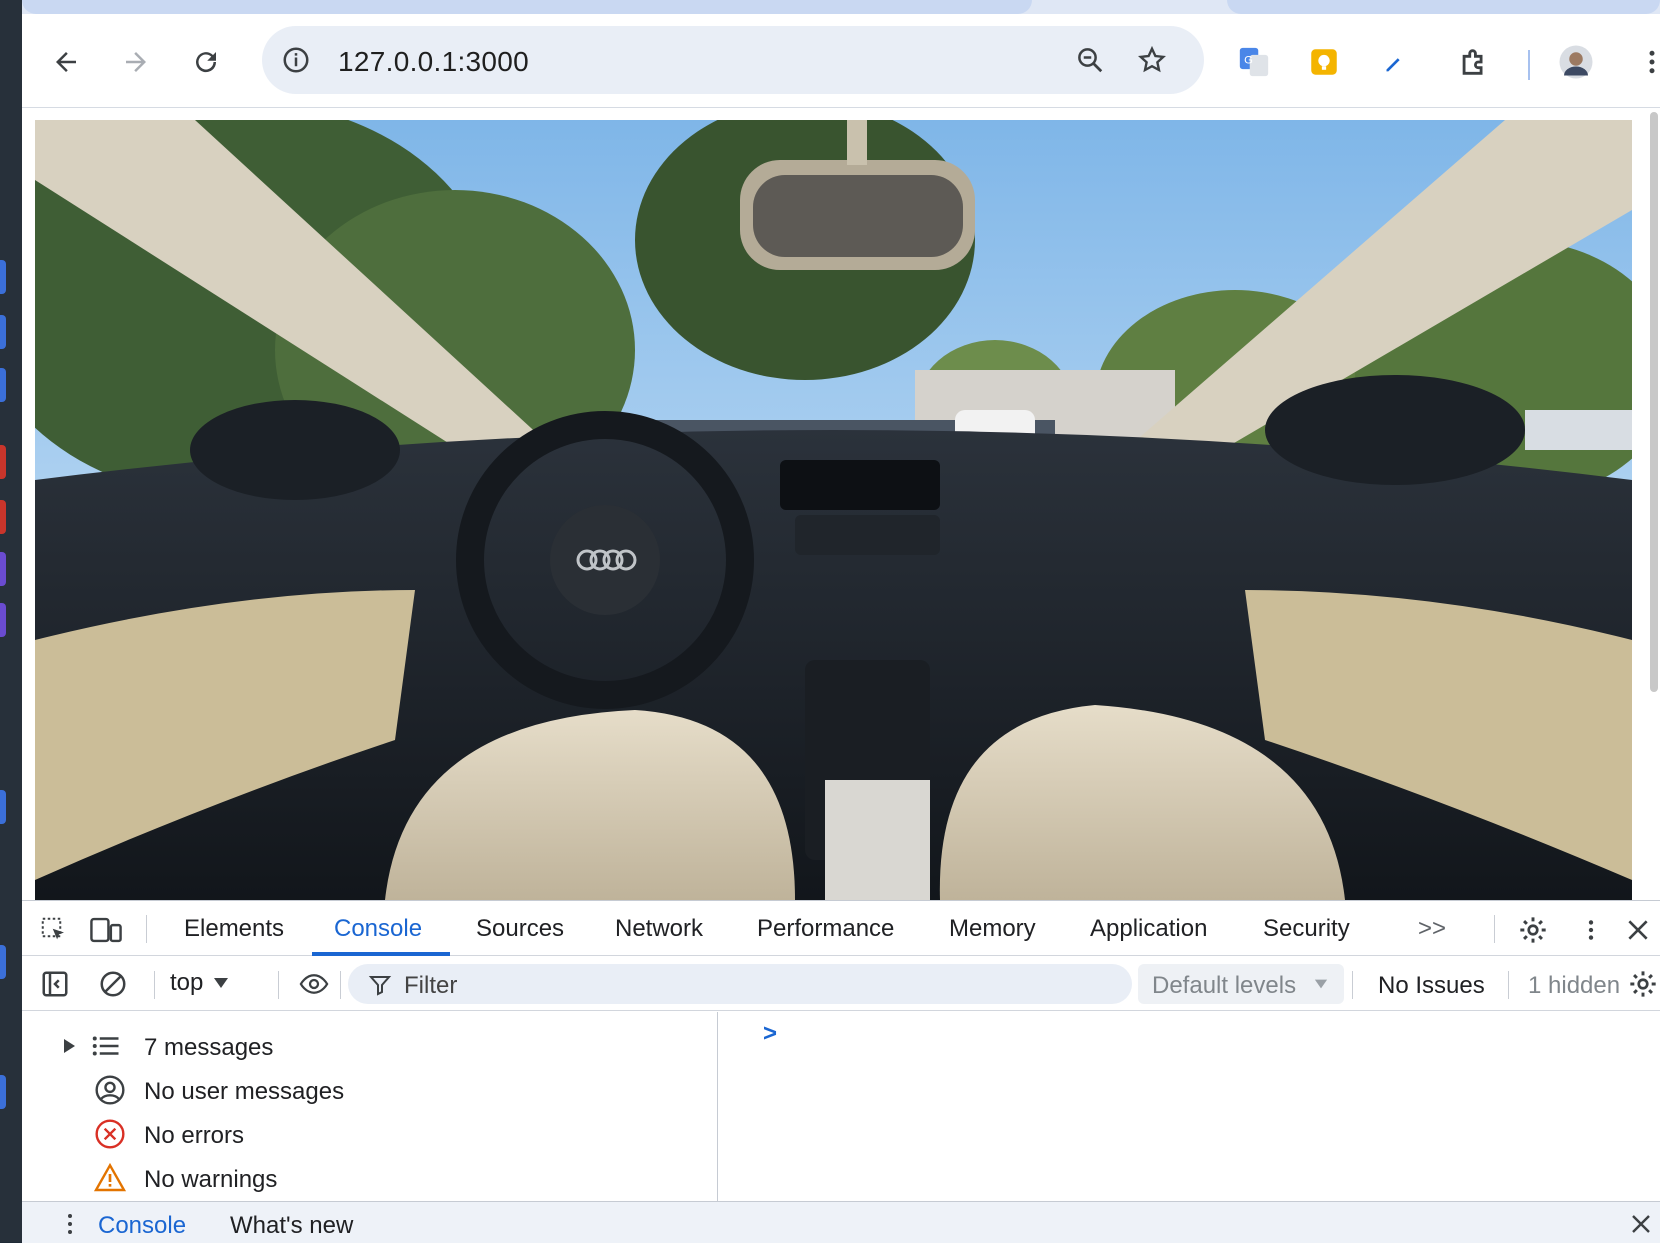 The height and width of the screenshot is (1243, 1660). What do you see at coordinates (1576, 62) in the screenshot?
I see `avatar` at bounding box center [1576, 62].